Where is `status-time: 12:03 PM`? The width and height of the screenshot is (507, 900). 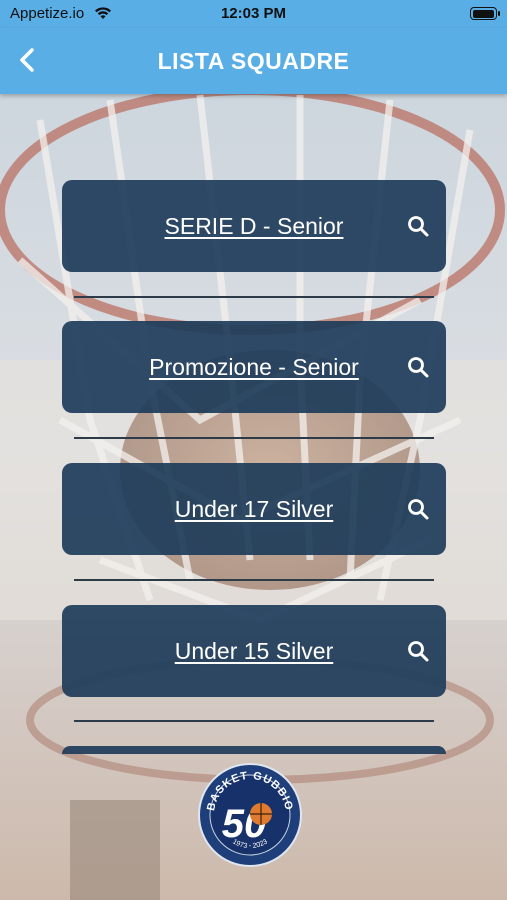
status-time: 12:03 PM is located at coordinates (253, 13).